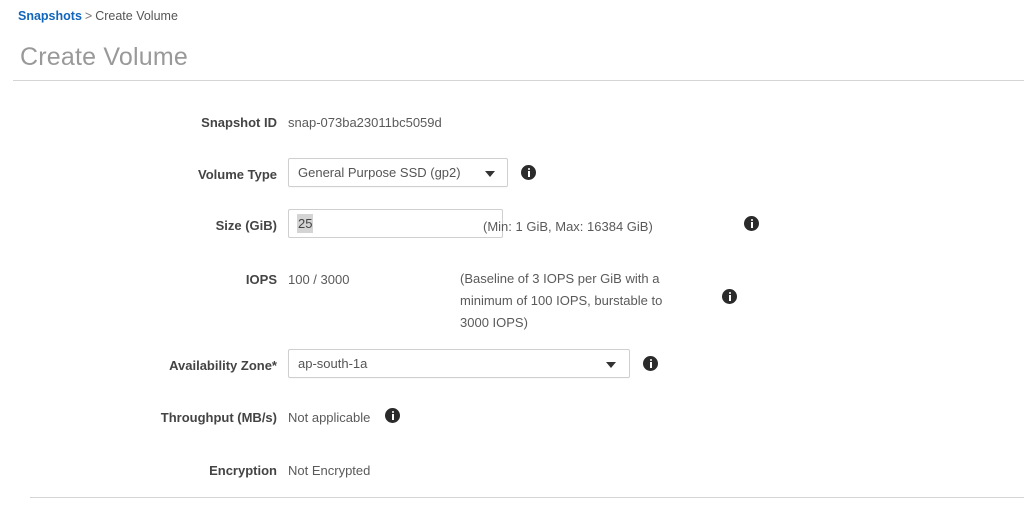 The height and width of the screenshot is (507, 1024). Describe the element at coordinates (365, 122) in the screenshot. I see `snapshot-id-value: snap-073ba23011bc5059d` at that location.